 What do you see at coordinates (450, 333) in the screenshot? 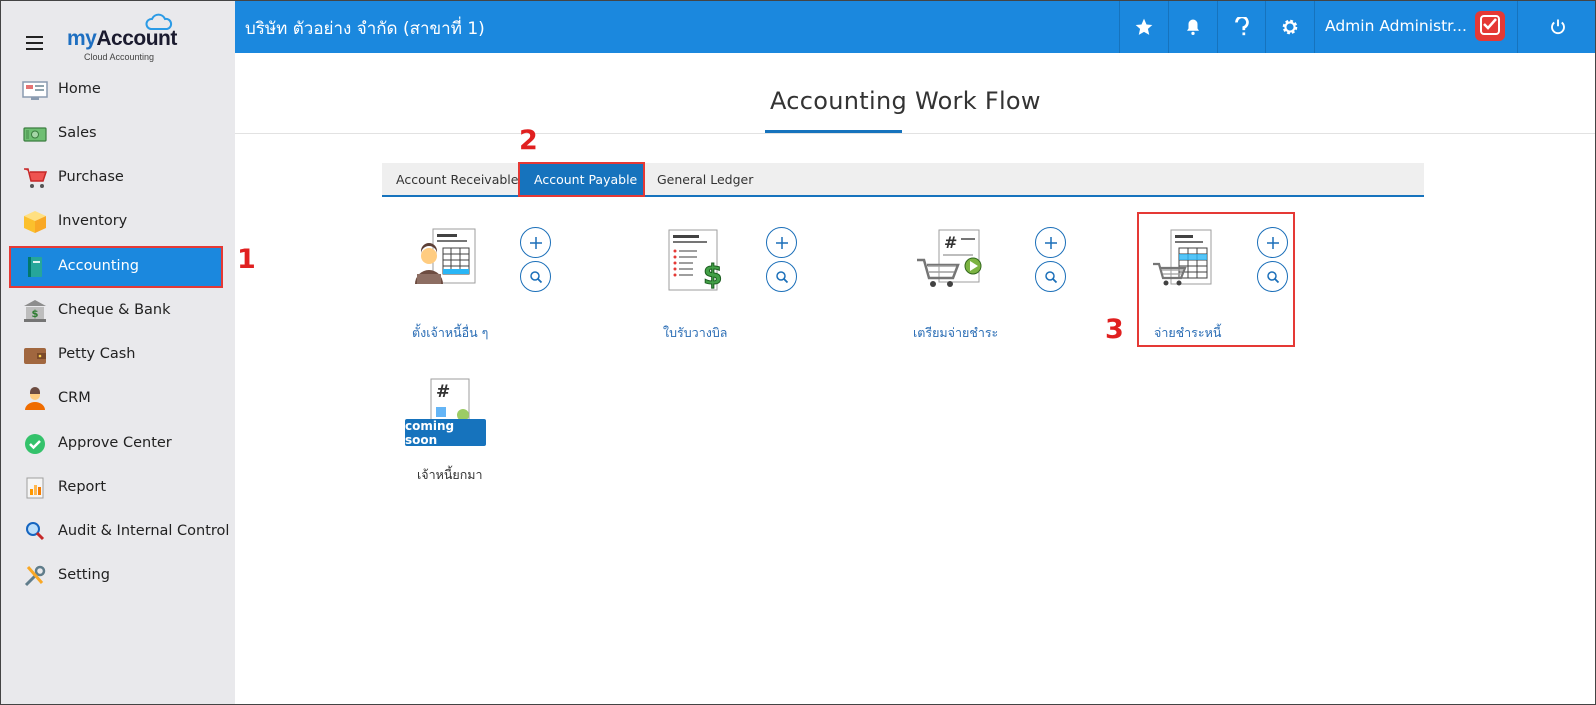
I see `card-label: ตั้งเจ้าหนี้อื่น ๆ` at bounding box center [450, 333].